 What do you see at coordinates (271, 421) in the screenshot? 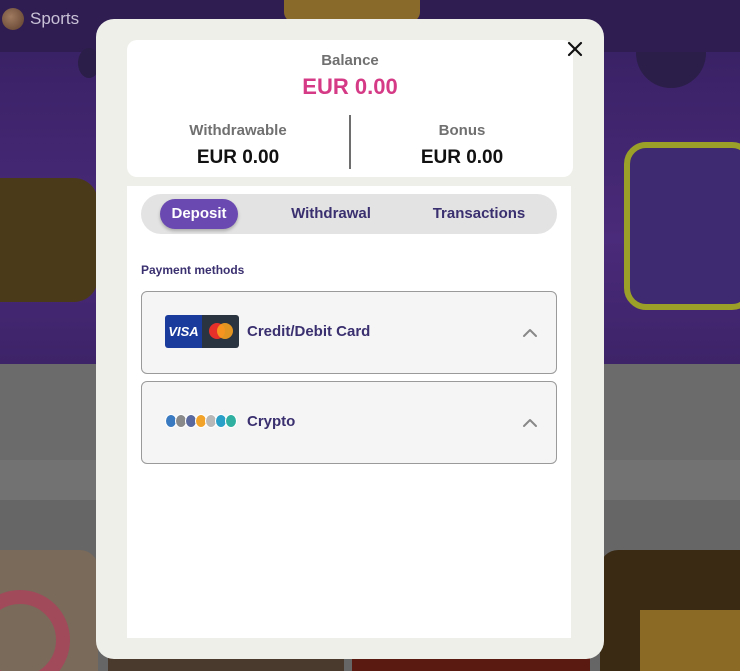
I see `payment-method-label: Crypto` at bounding box center [271, 421].